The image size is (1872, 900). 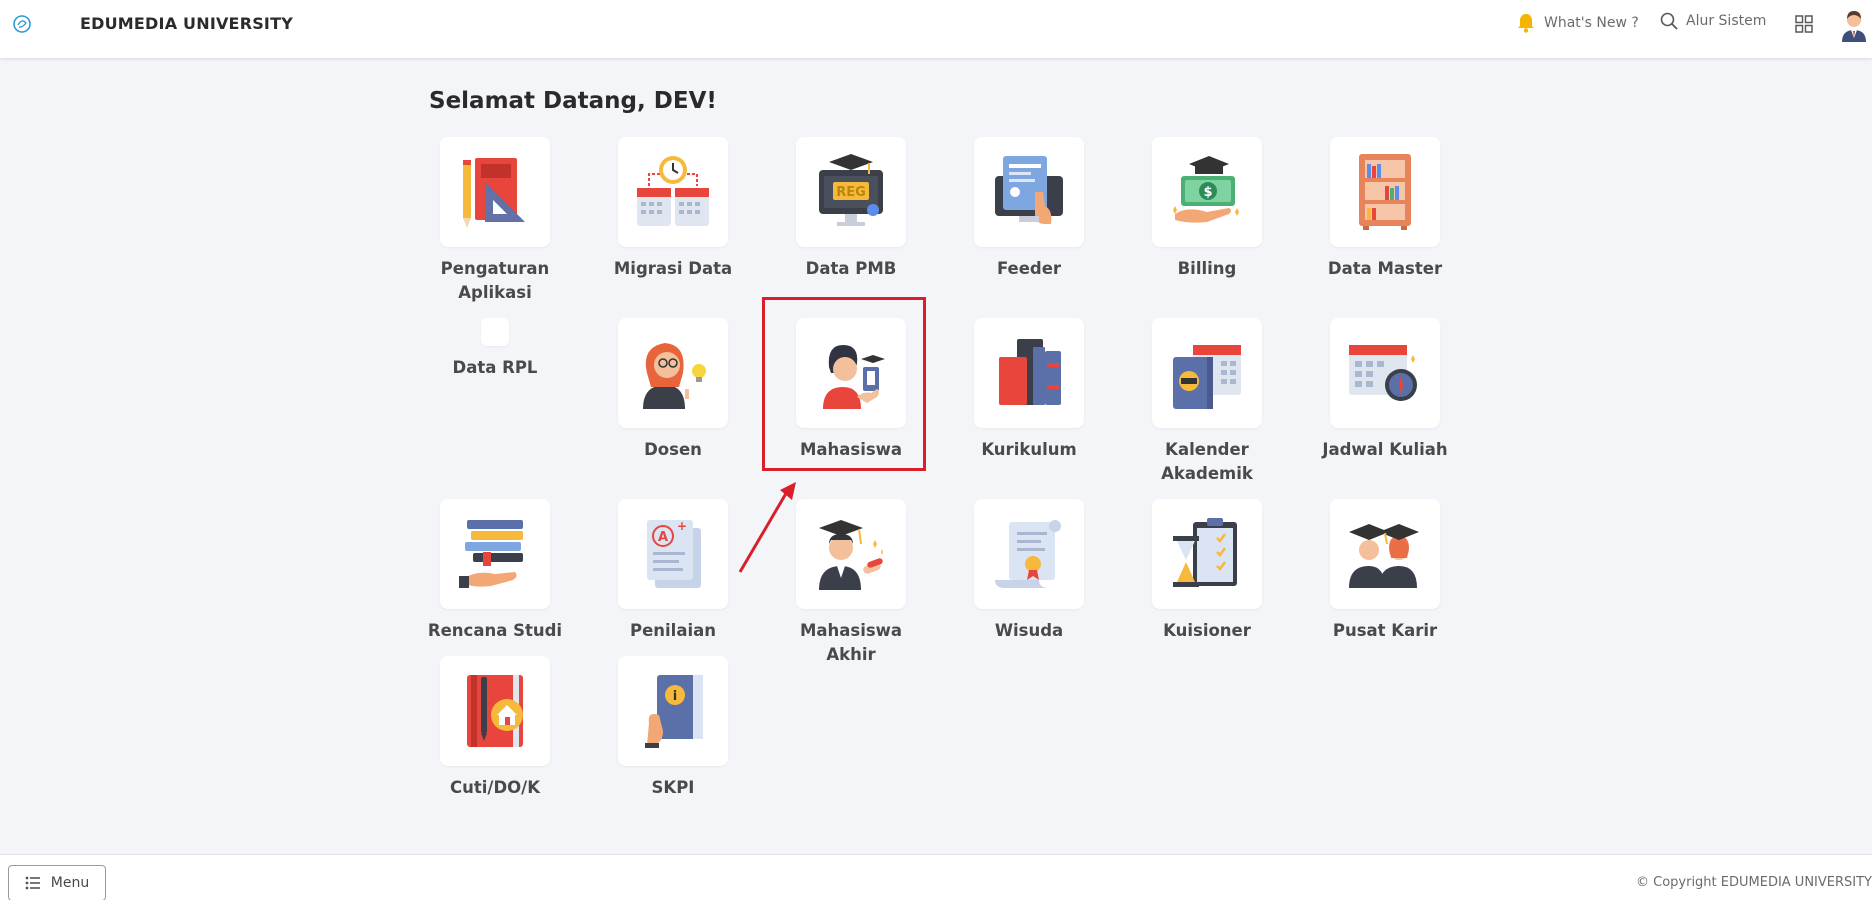 I want to click on ruler-pencil-book-icon, so click(x=494, y=193).